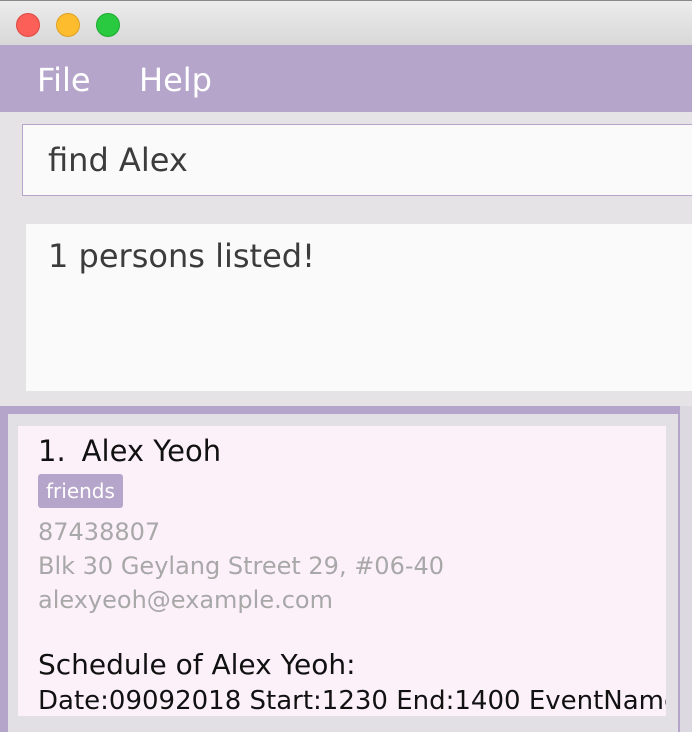 The width and height of the screenshot is (692, 732). I want to click on person-name-row: 1. Alex Yeoh, so click(129, 451).